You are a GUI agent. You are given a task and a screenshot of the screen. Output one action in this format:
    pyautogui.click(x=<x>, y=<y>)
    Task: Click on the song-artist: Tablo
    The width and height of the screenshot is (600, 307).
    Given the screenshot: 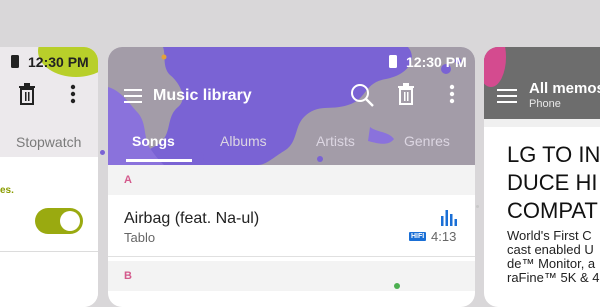 What is the action you would take?
    pyautogui.click(x=140, y=237)
    